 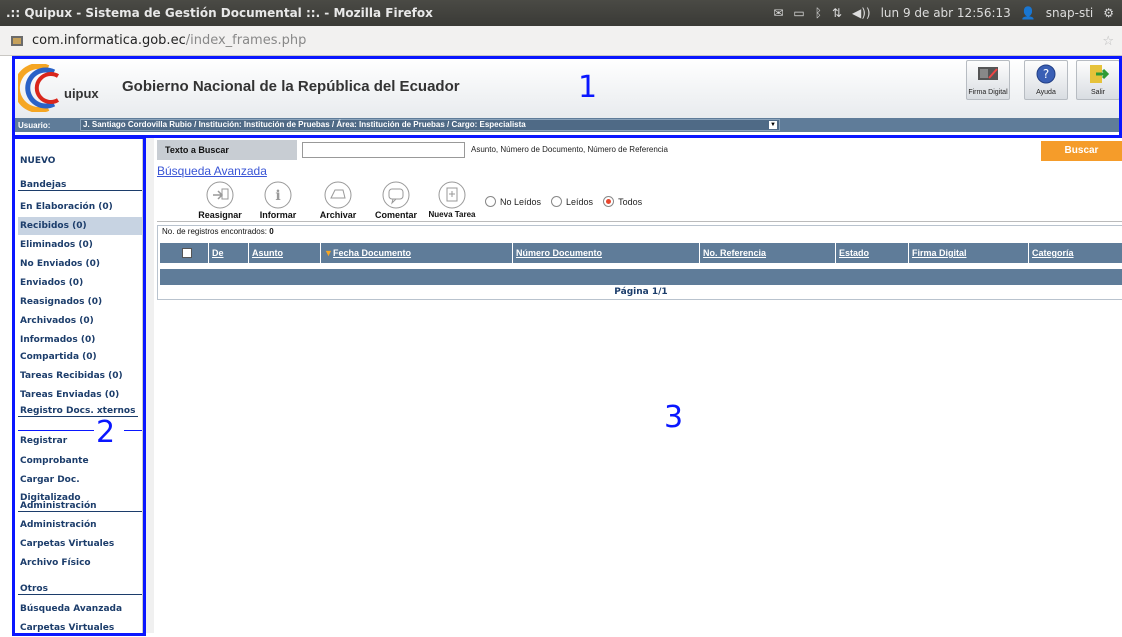 I want to click on annotation-2-line-right, so click(x=133, y=430).